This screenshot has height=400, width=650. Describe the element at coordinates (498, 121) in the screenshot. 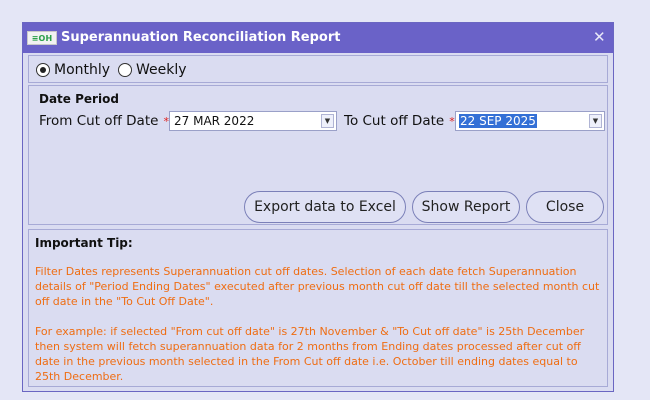

I see `to-cutoff-value: 22 SEP 2025` at that location.